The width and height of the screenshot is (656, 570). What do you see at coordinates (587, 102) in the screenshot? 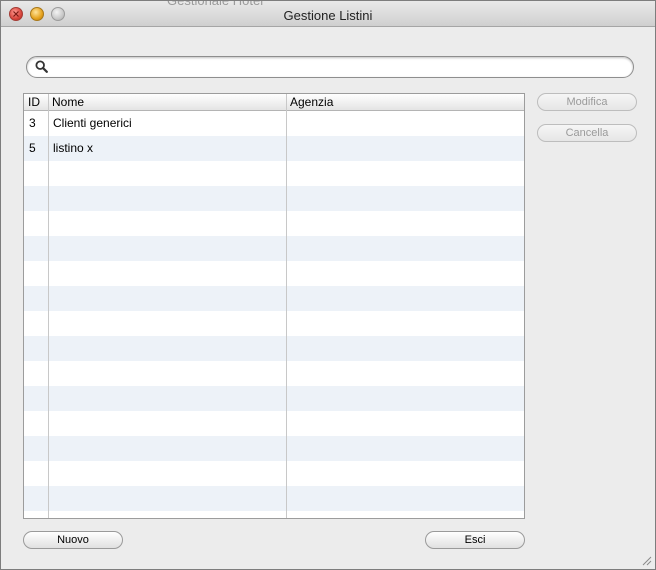
I see `modify-button: Modifica` at bounding box center [587, 102].